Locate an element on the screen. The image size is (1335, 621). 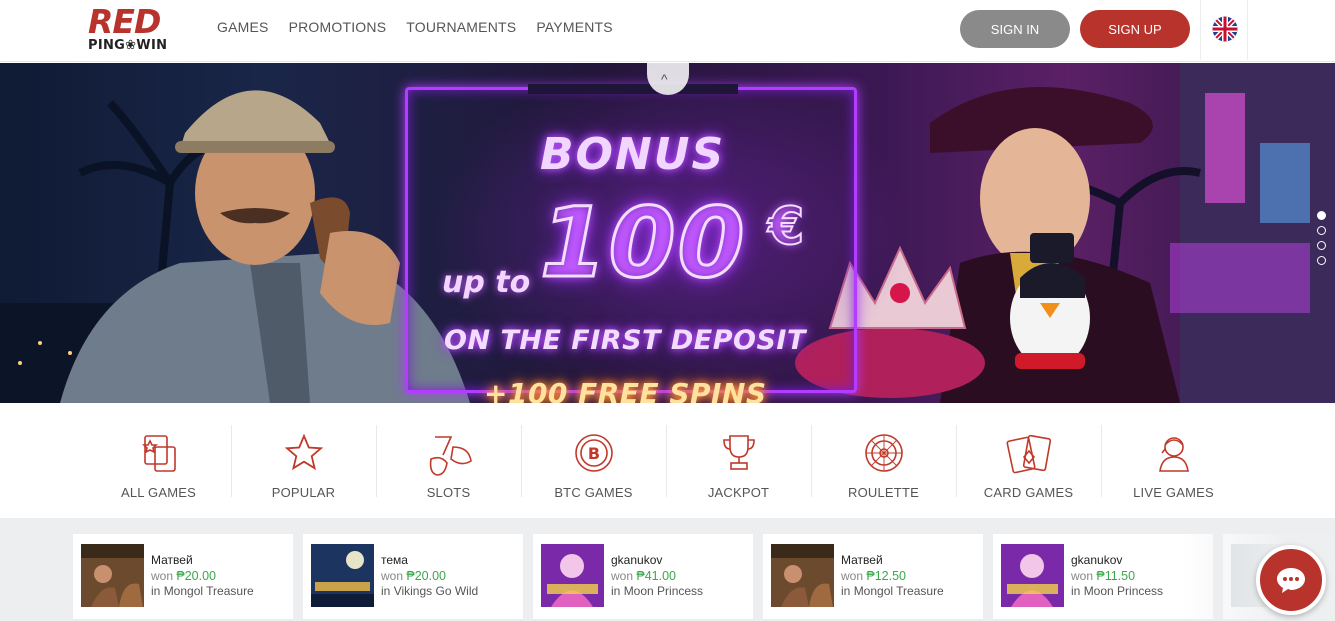
winner-amount-line: won ₱41.00 is located at coordinates (643, 576).